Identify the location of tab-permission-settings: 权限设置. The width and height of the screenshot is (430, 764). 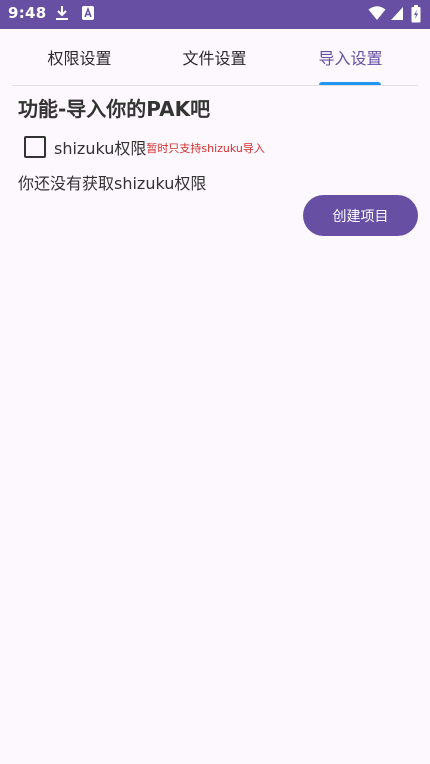
(79, 57).